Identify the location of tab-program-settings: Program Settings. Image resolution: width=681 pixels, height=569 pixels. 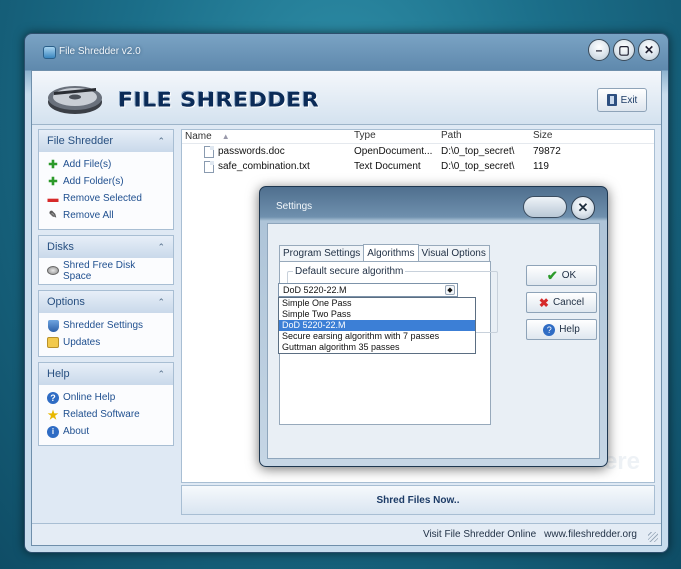
(322, 253).